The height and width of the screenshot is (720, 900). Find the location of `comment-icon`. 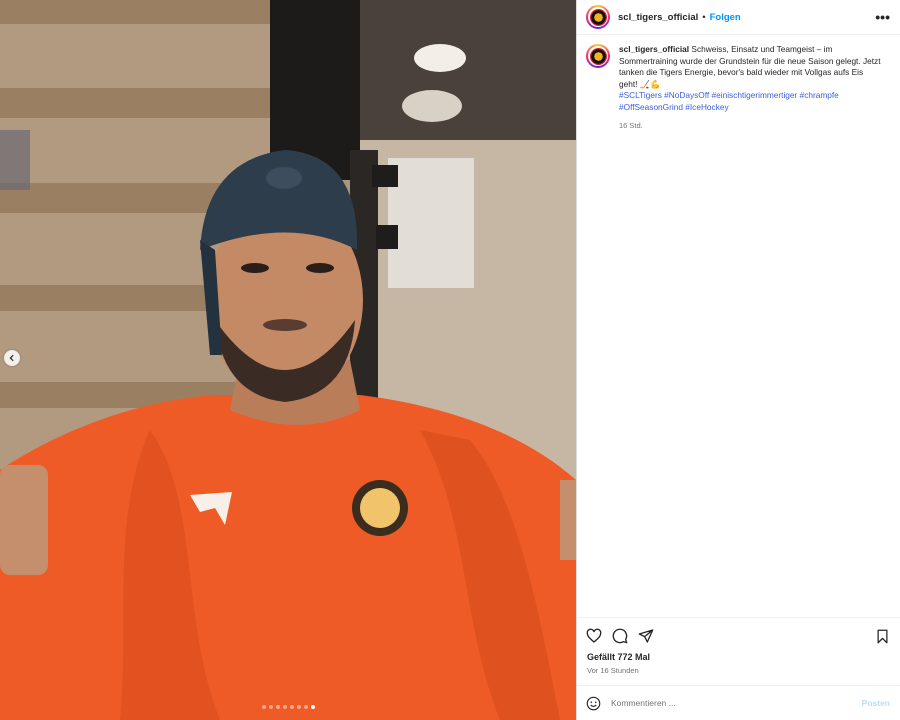

comment-icon is located at coordinates (620, 636).